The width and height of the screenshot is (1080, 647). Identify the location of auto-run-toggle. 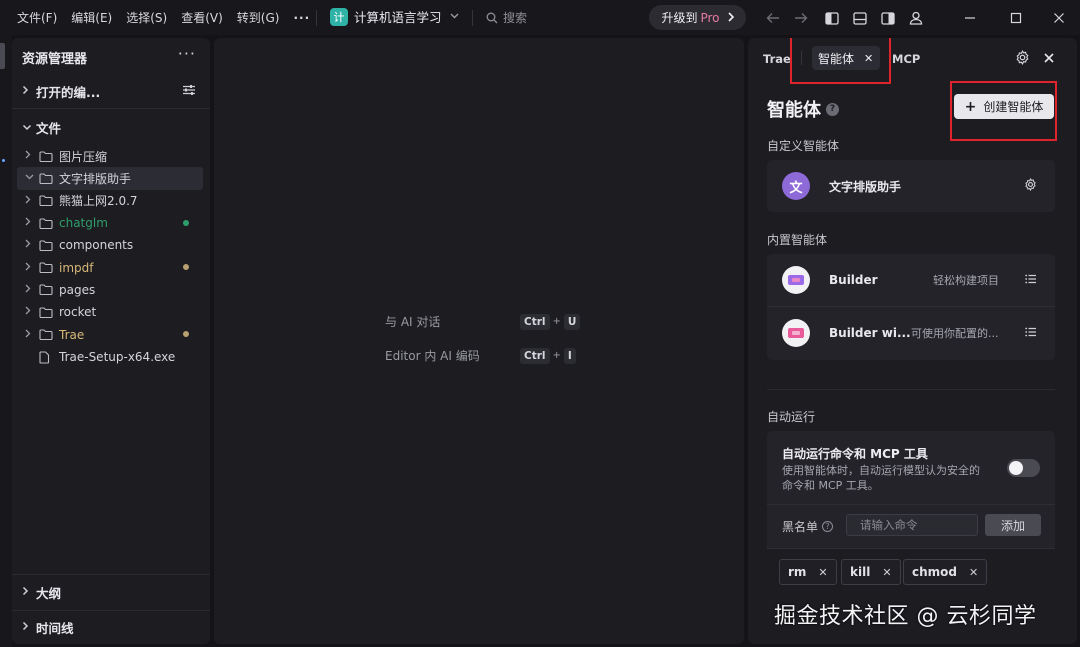
(1023, 468).